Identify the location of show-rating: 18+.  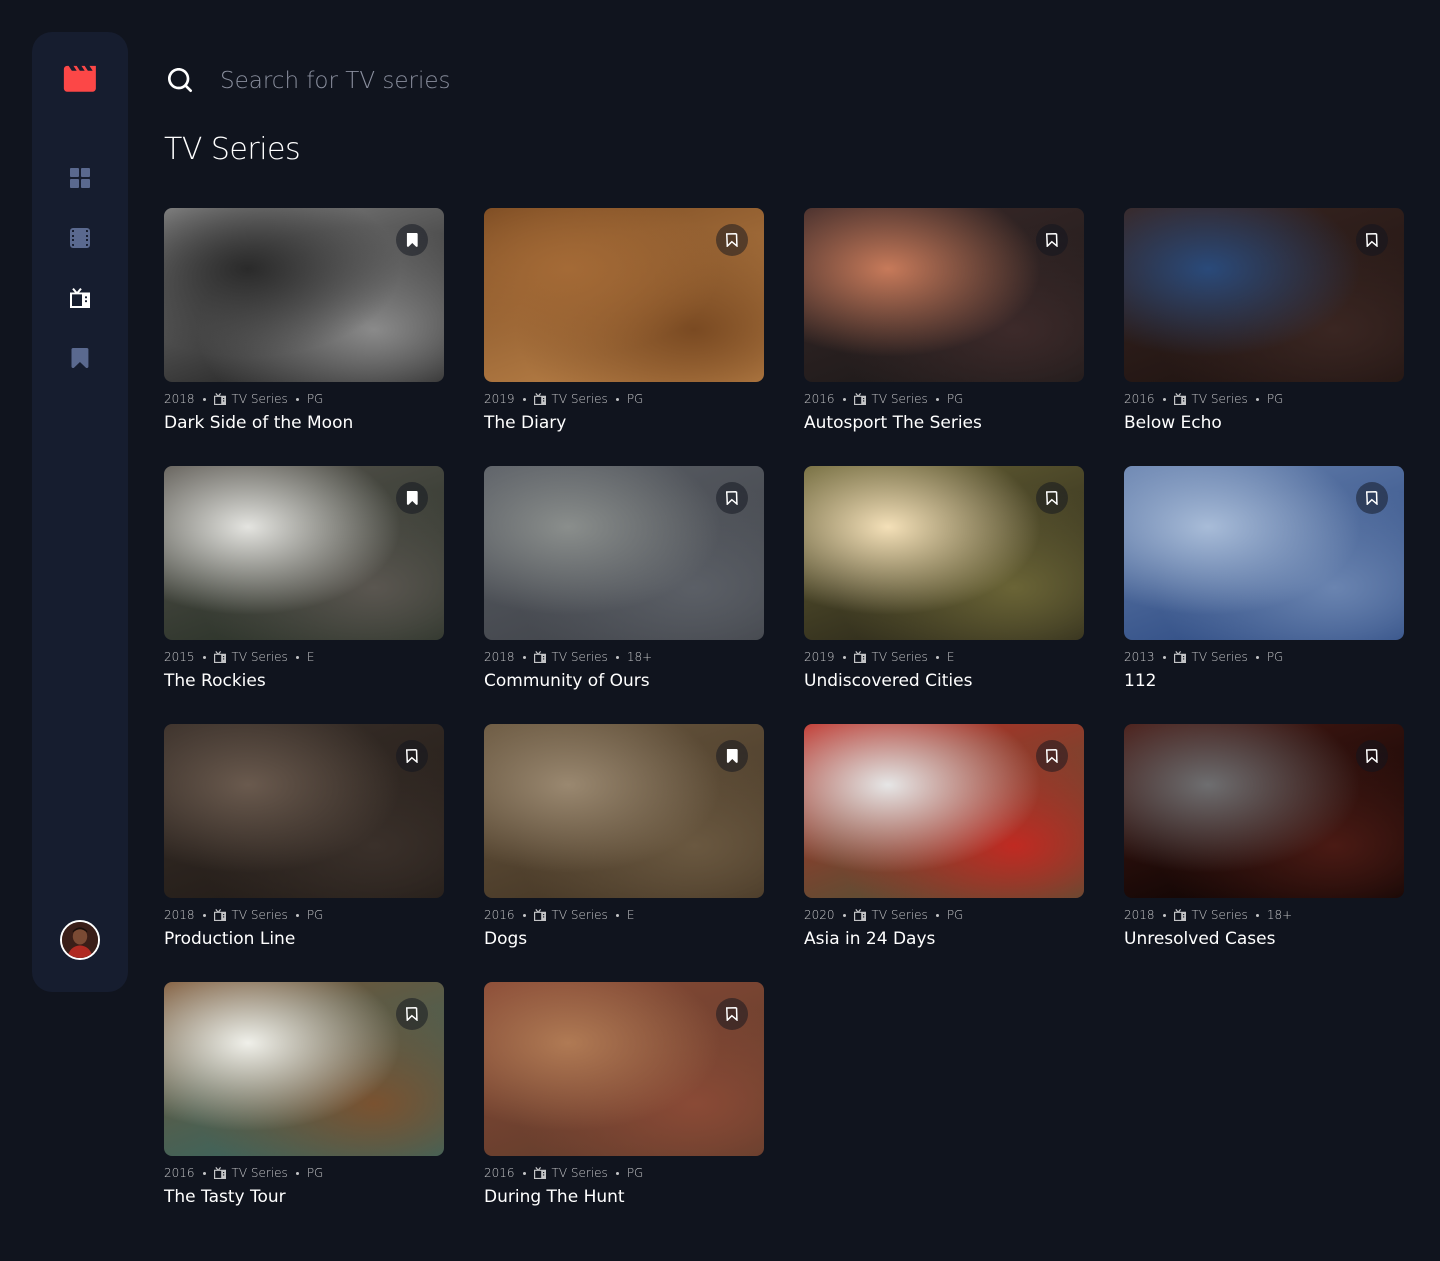
(1279, 915).